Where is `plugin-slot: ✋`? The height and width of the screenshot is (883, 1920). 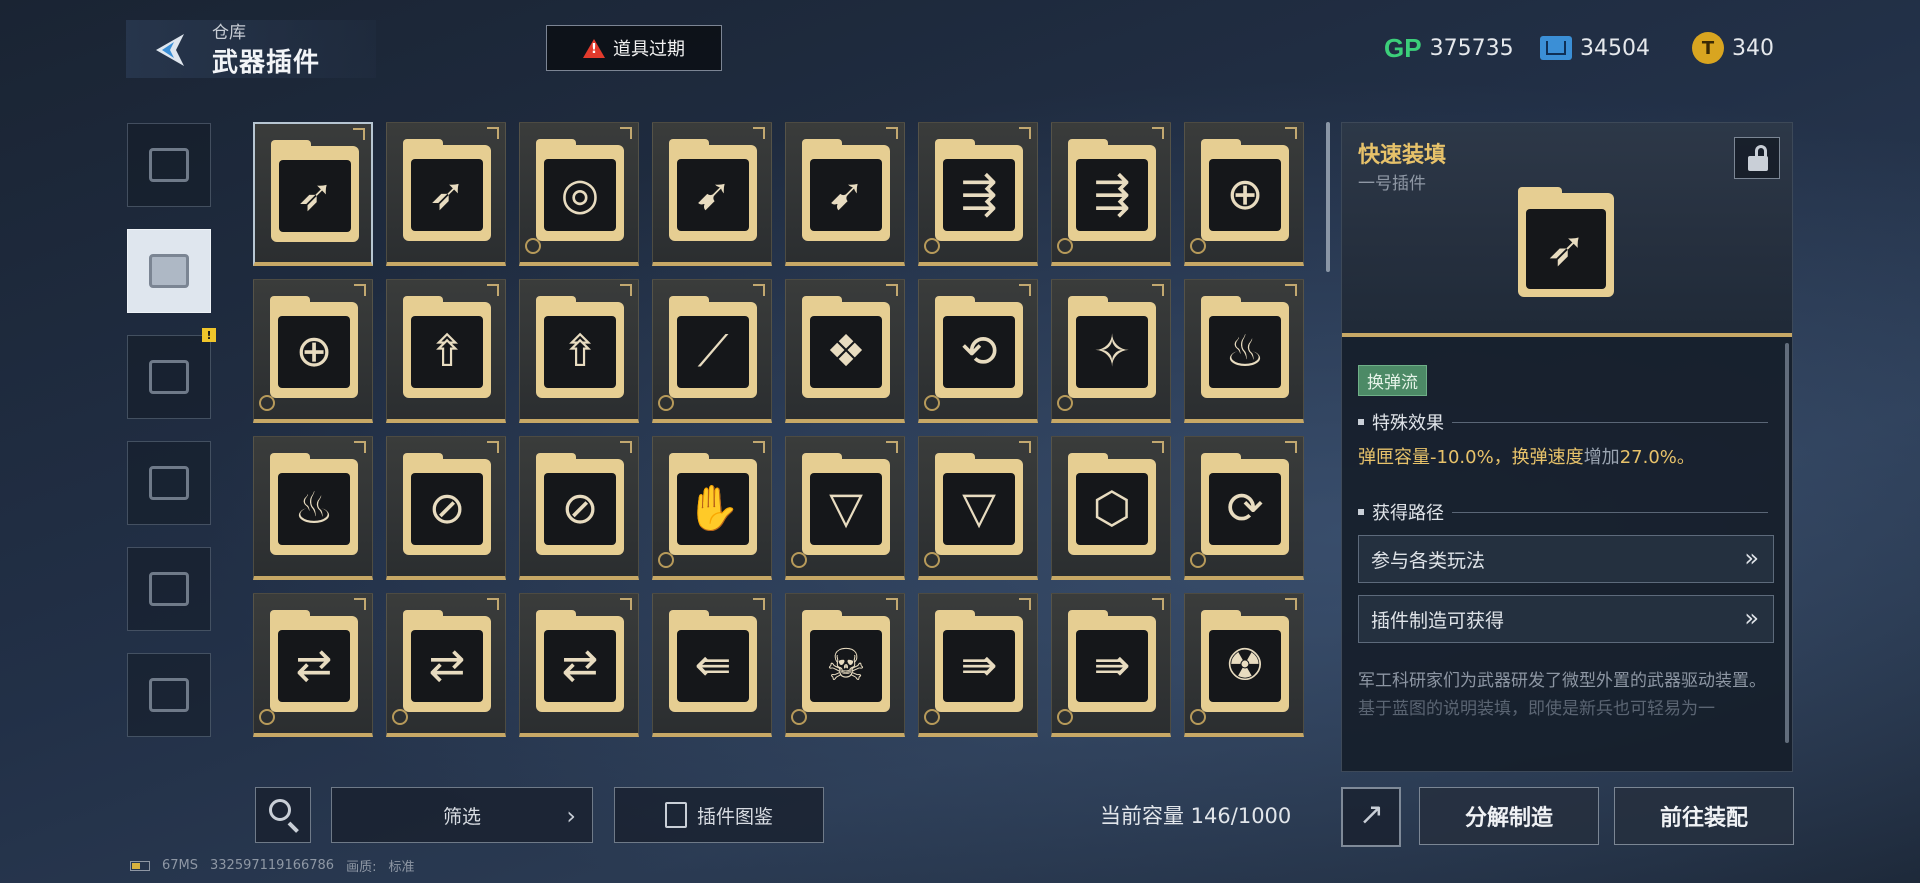
plugin-slot: ✋ is located at coordinates (712, 508).